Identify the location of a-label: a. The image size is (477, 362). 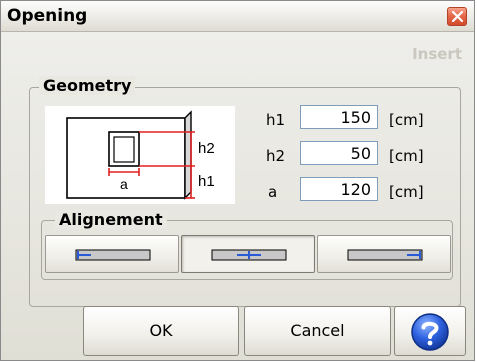
(273, 192).